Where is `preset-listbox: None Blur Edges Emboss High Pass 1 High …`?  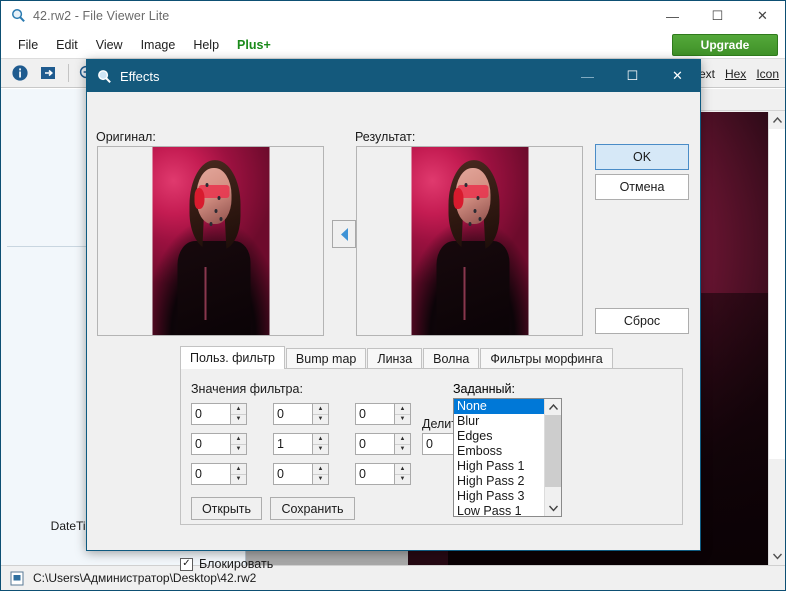
preset-listbox: None Blur Edges Emboss High Pass 1 High … is located at coordinates (507, 457).